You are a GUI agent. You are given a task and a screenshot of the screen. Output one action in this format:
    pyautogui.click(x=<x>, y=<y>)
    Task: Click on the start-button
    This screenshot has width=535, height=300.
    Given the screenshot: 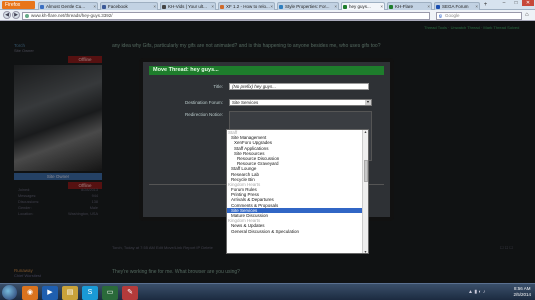 What is the action you would take?
    pyautogui.click(x=9, y=292)
    